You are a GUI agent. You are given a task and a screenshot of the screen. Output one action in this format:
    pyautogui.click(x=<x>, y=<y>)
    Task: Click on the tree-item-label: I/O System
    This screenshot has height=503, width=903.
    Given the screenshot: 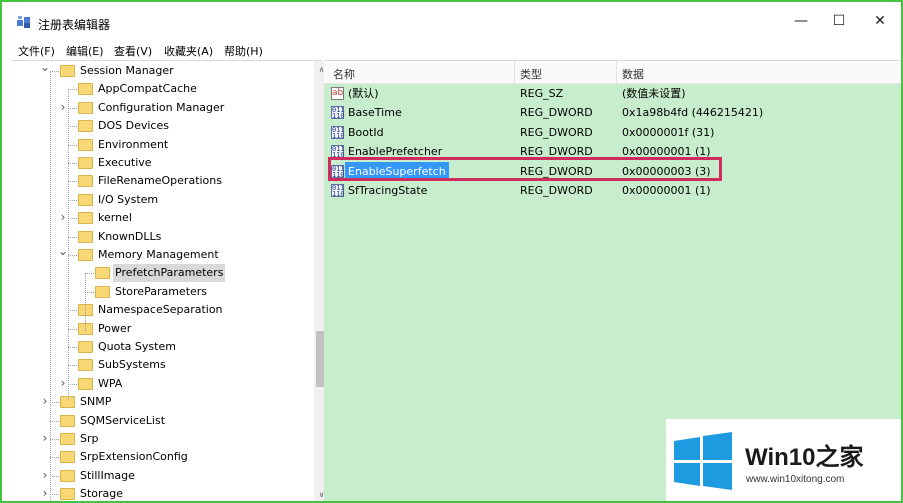 What is the action you would take?
    pyautogui.click(x=128, y=199)
    